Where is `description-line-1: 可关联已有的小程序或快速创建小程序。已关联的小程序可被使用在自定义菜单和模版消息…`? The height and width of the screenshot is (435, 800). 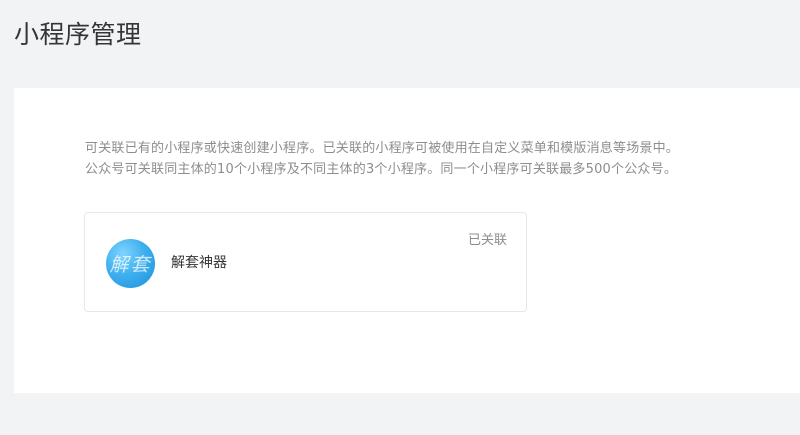 description-line-1: 可关联已有的小程序或快速创建小程序。已关联的小程序可被使用在自定义菜单和模版消息… is located at coordinates (382, 148).